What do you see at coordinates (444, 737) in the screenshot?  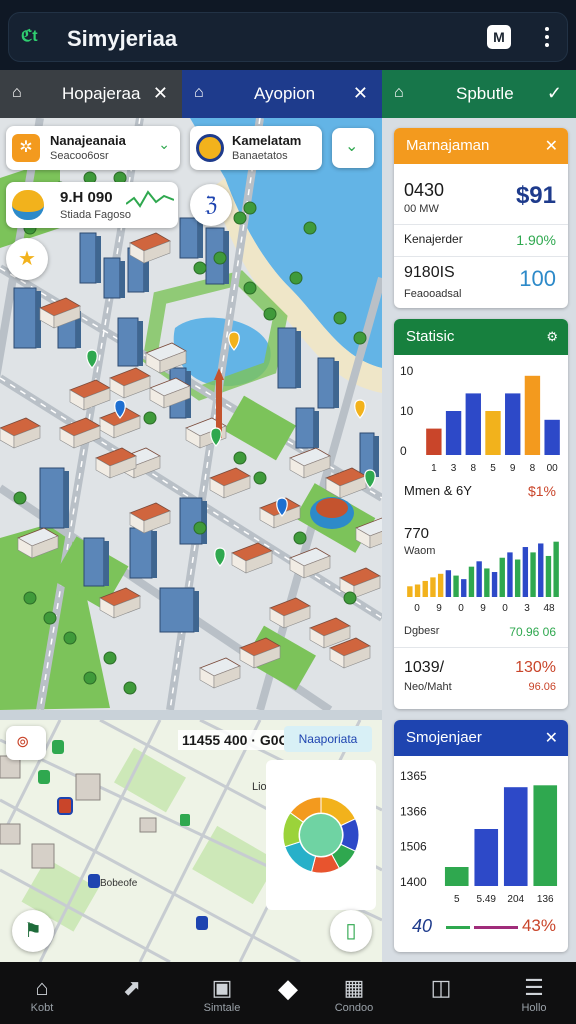 I see `card-title: Smojenjaer` at bounding box center [444, 737].